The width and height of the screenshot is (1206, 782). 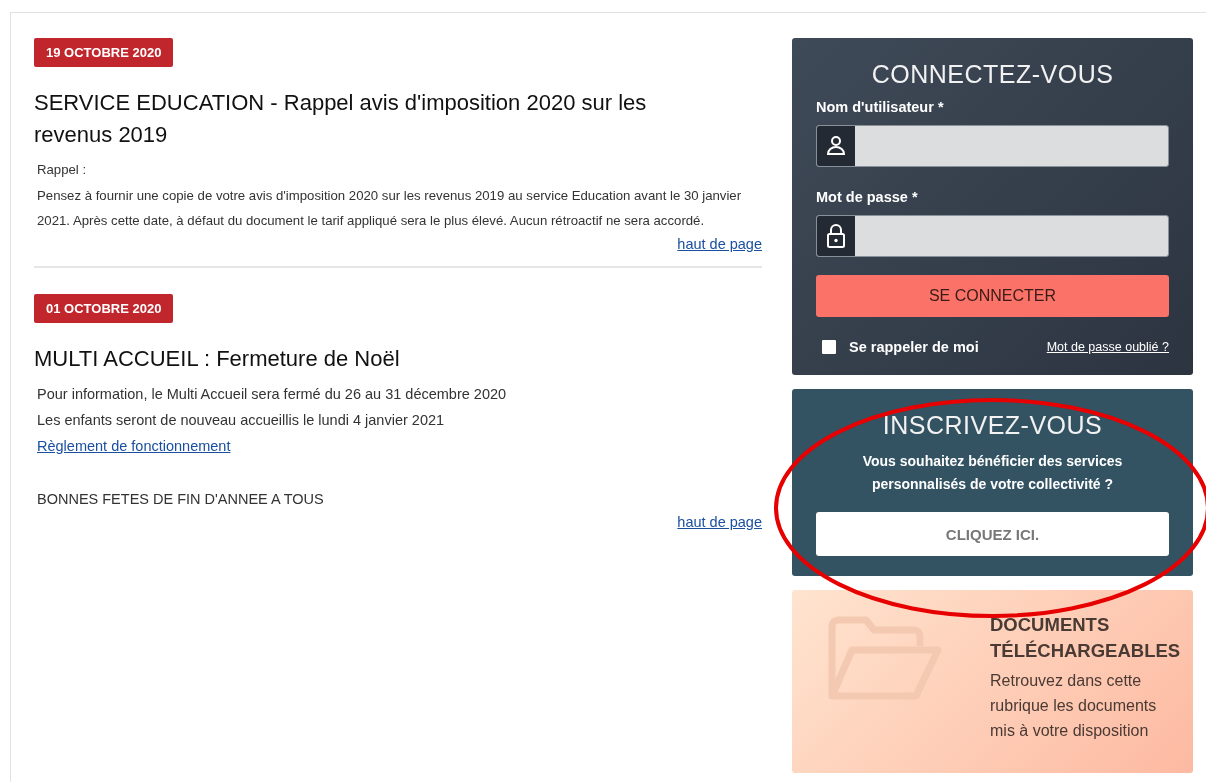 What do you see at coordinates (241, 420) in the screenshot?
I see `article-text: Les enfants seront de nouveau accueillis le lundi 4 janvier 2021` at bounding box center [241, 420].